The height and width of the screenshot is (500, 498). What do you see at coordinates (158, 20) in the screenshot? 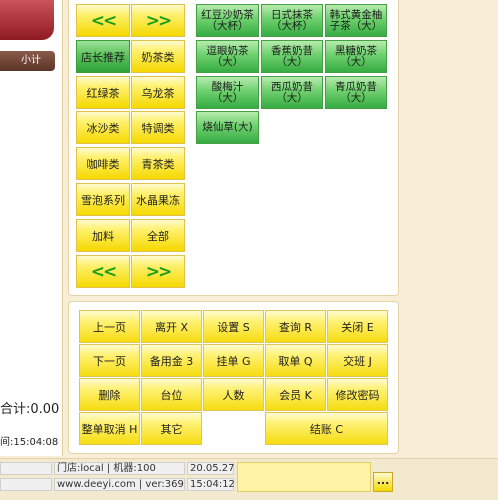
I see `category-next-button: >>` at bounding box center [158, 20].